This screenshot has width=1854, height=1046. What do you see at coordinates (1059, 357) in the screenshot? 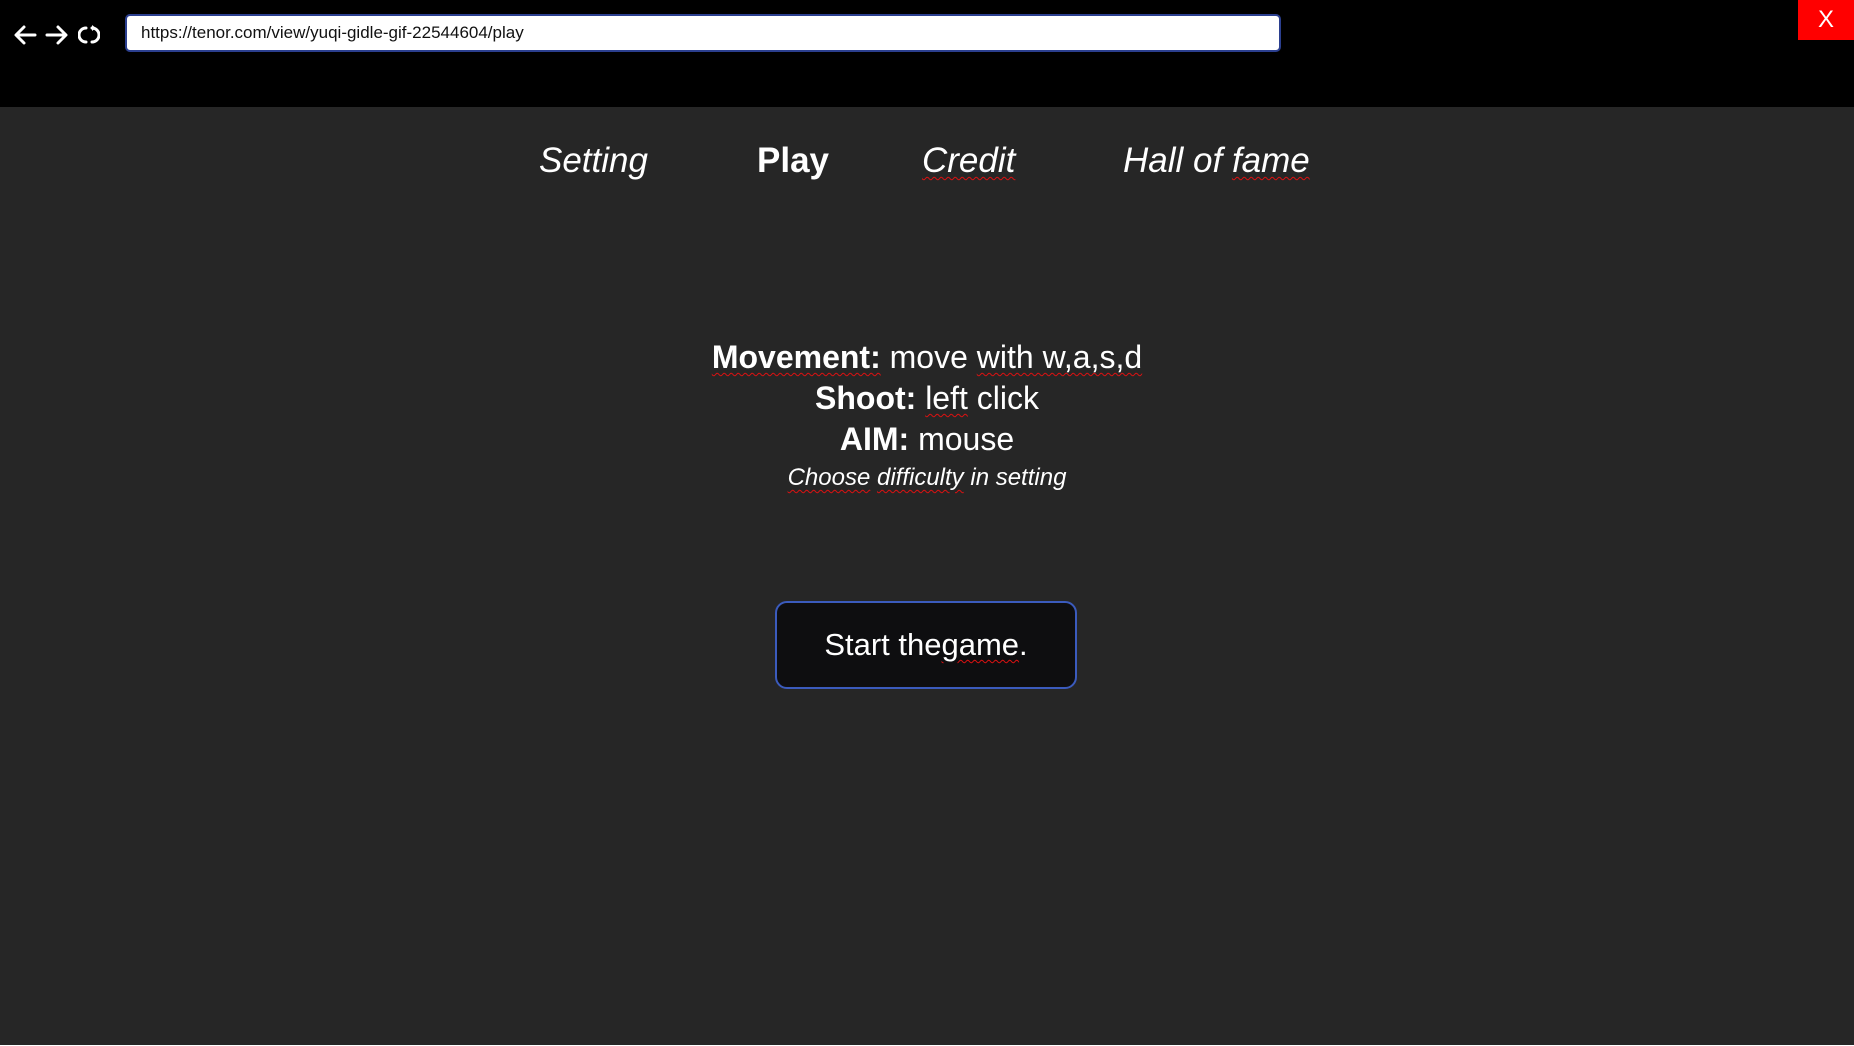
I see `movement-keys: with w,a,s,d` at bounding box center [1059, 357].